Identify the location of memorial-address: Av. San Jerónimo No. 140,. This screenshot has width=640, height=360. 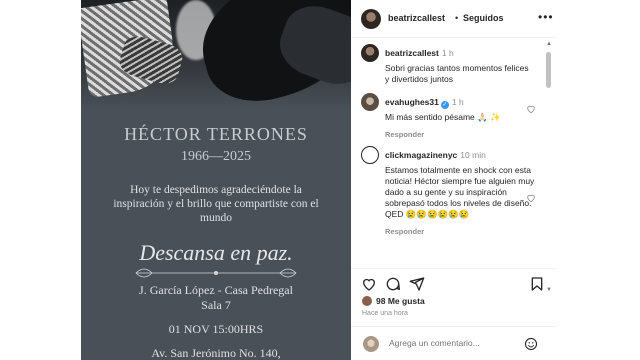
(216, 353).